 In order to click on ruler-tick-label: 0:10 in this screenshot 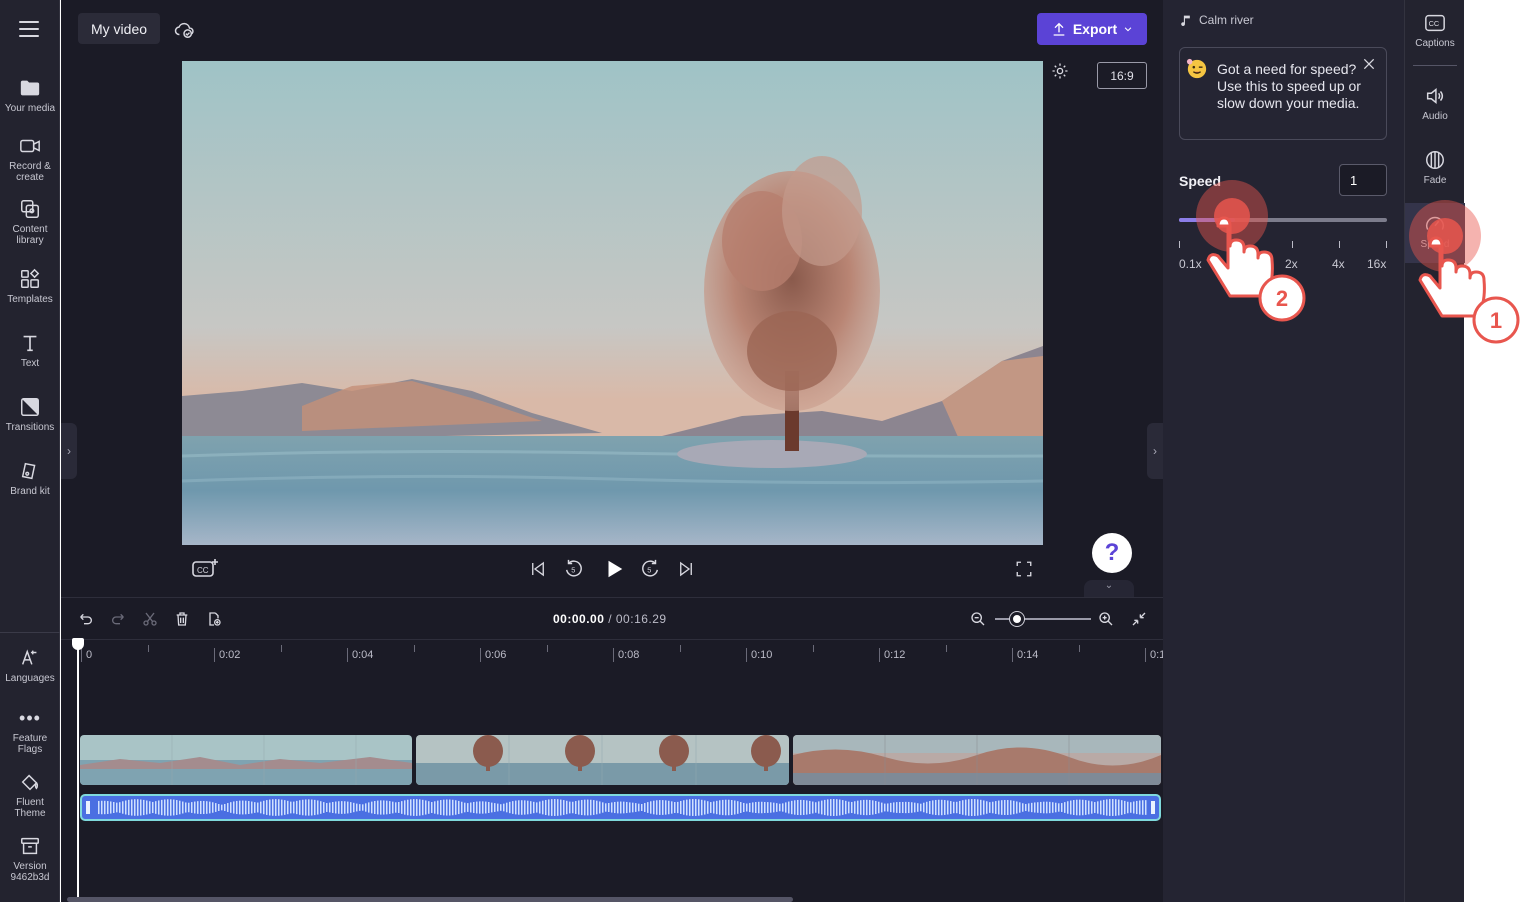, I will do `click(759, 655)`.